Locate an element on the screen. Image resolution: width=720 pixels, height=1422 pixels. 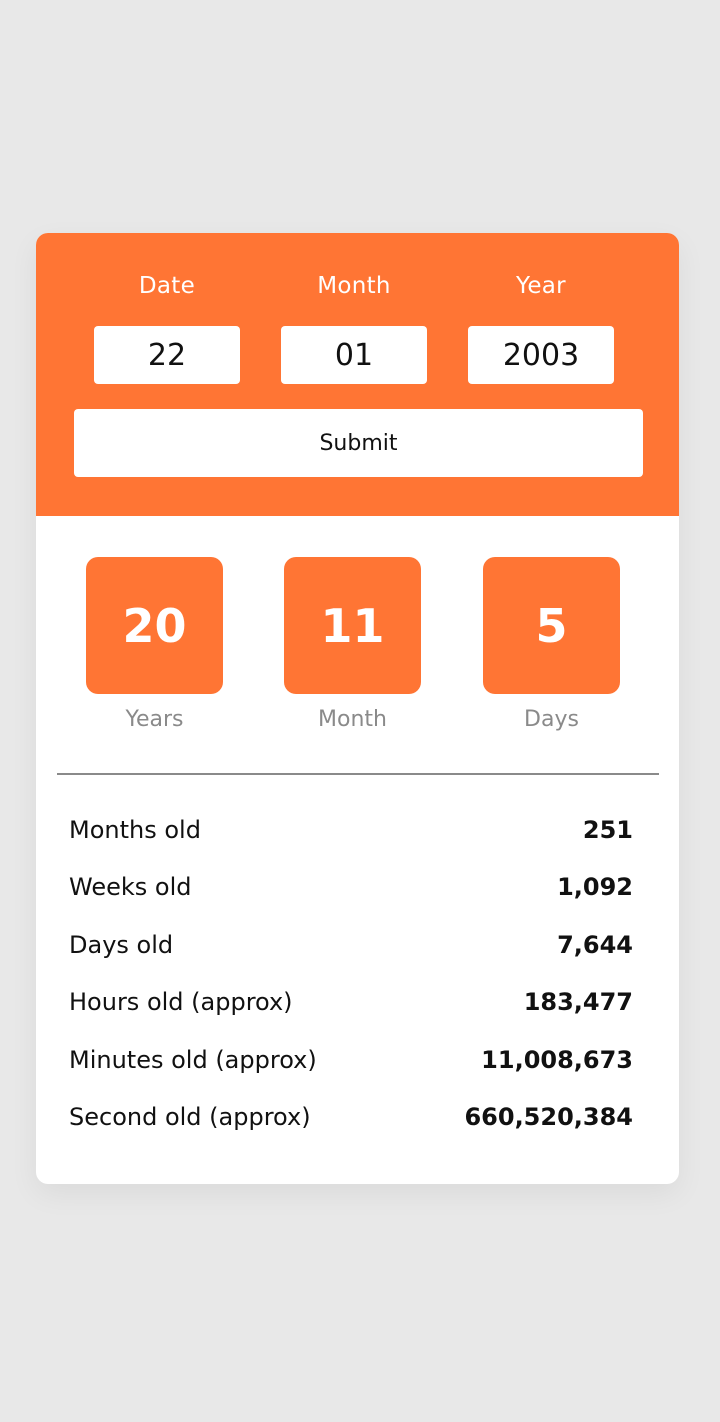
date-label: Date is located at coordinates (167, 286).